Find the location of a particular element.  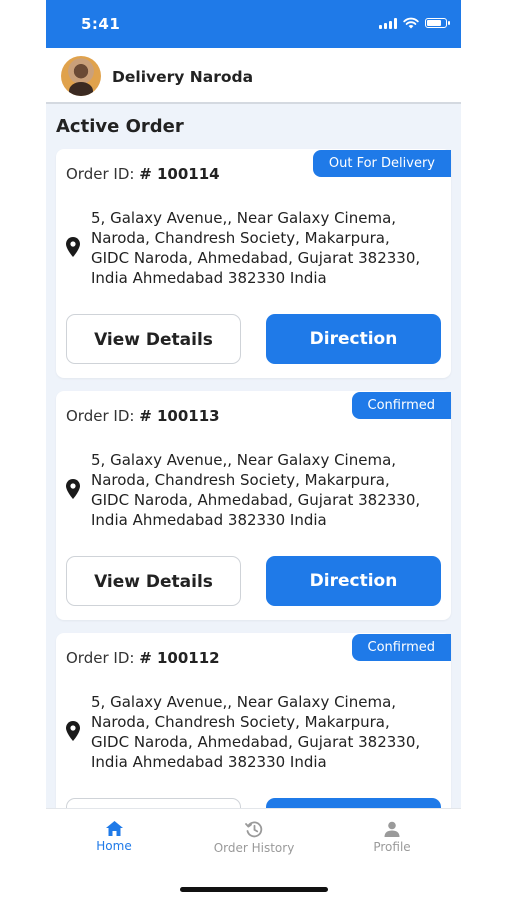

order-id: Order ID: # 100112 is located at coordinates (143, 658).